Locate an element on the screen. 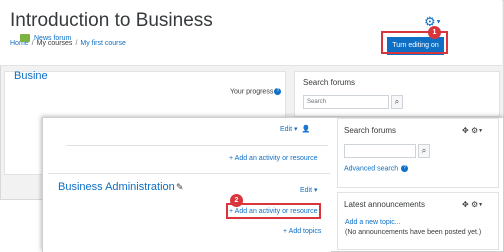 This screenshot has width=504, height=252. breadcrumb-course: My first course is located at coordinates (103, 43).